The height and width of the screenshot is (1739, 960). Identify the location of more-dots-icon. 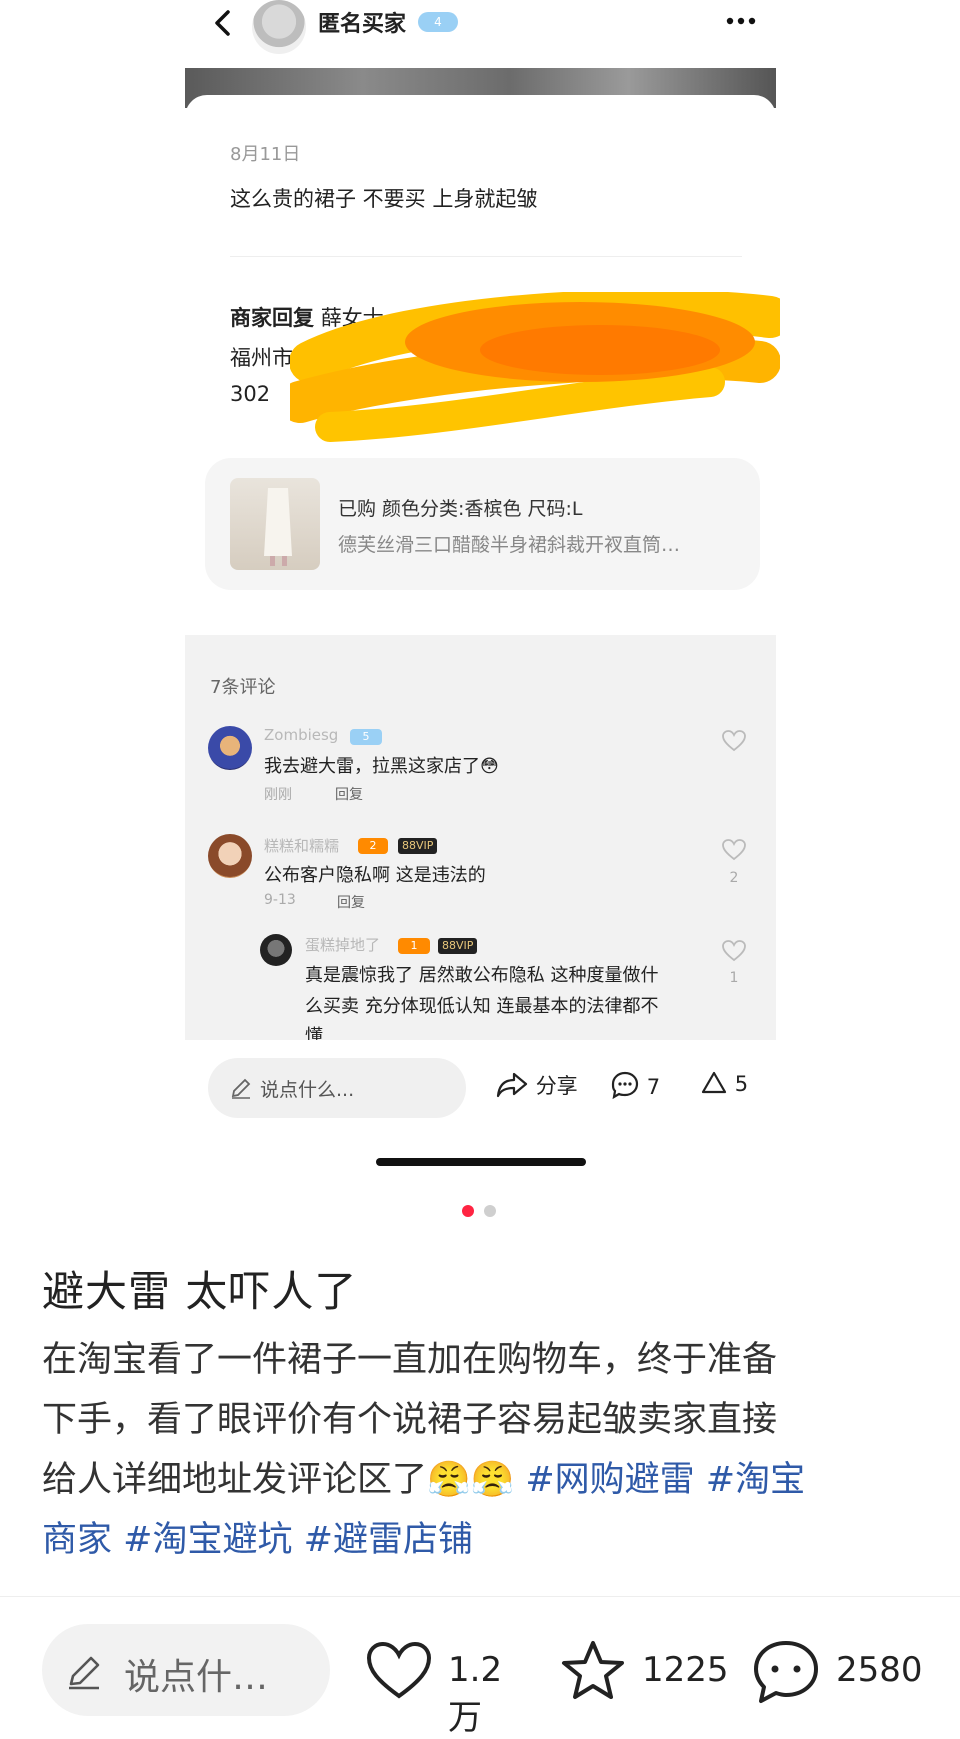
(741, 21).